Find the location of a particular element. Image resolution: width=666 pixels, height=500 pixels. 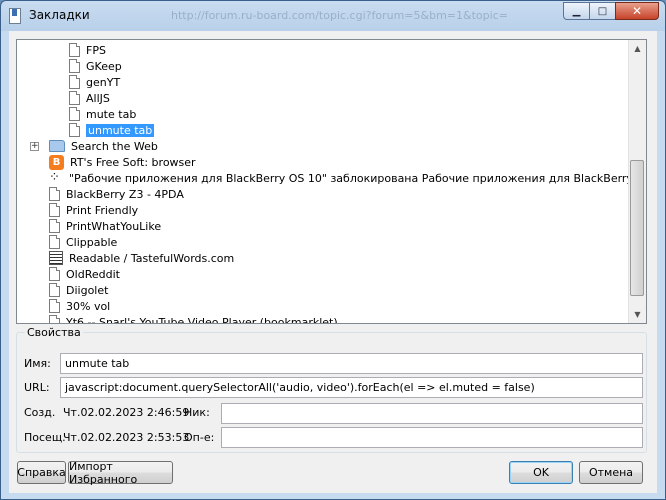

tree-item: mute tab is located at coordinates (102, 114).